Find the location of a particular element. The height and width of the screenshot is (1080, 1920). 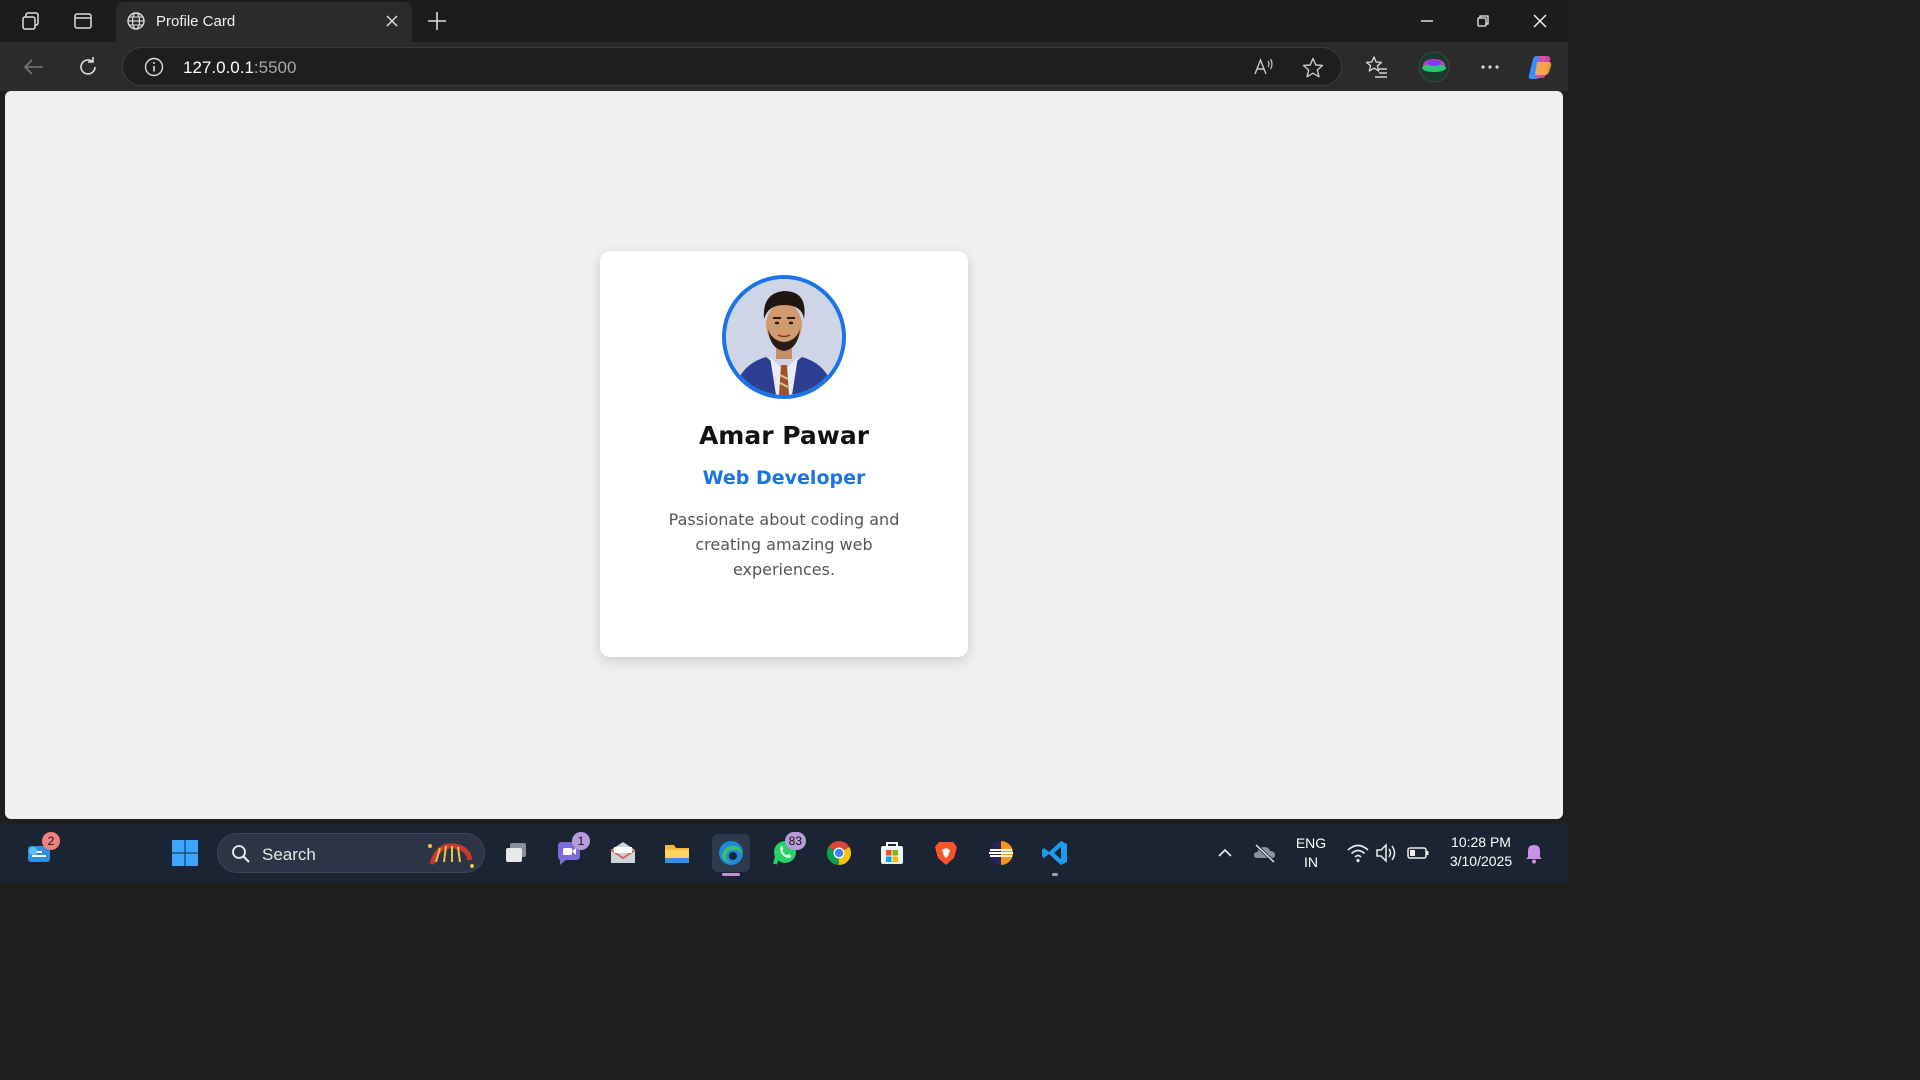

copilot-icon is located at coordinates (1540, 67).